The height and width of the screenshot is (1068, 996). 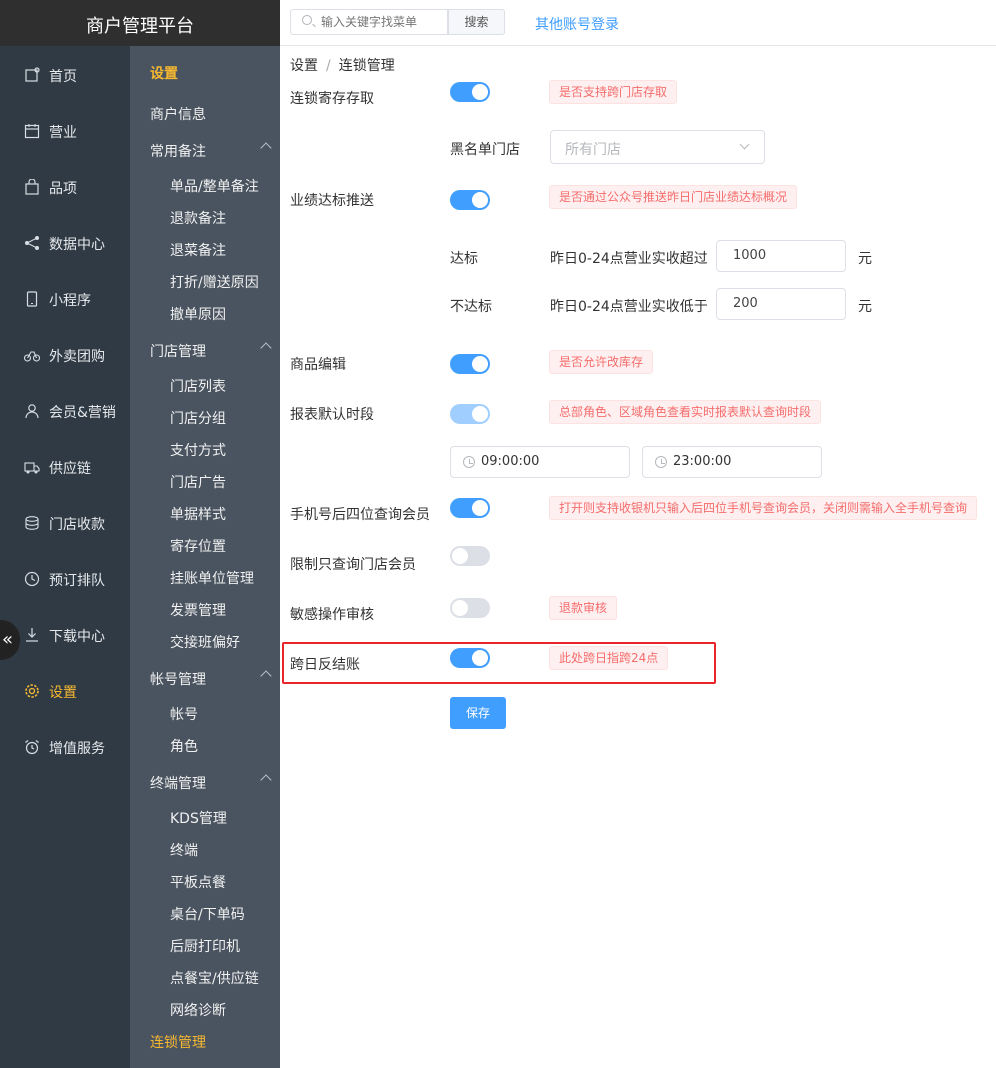 I want to click on reach-desc: 昨日0-24点营业实收超过, so click(x=629, y=259).